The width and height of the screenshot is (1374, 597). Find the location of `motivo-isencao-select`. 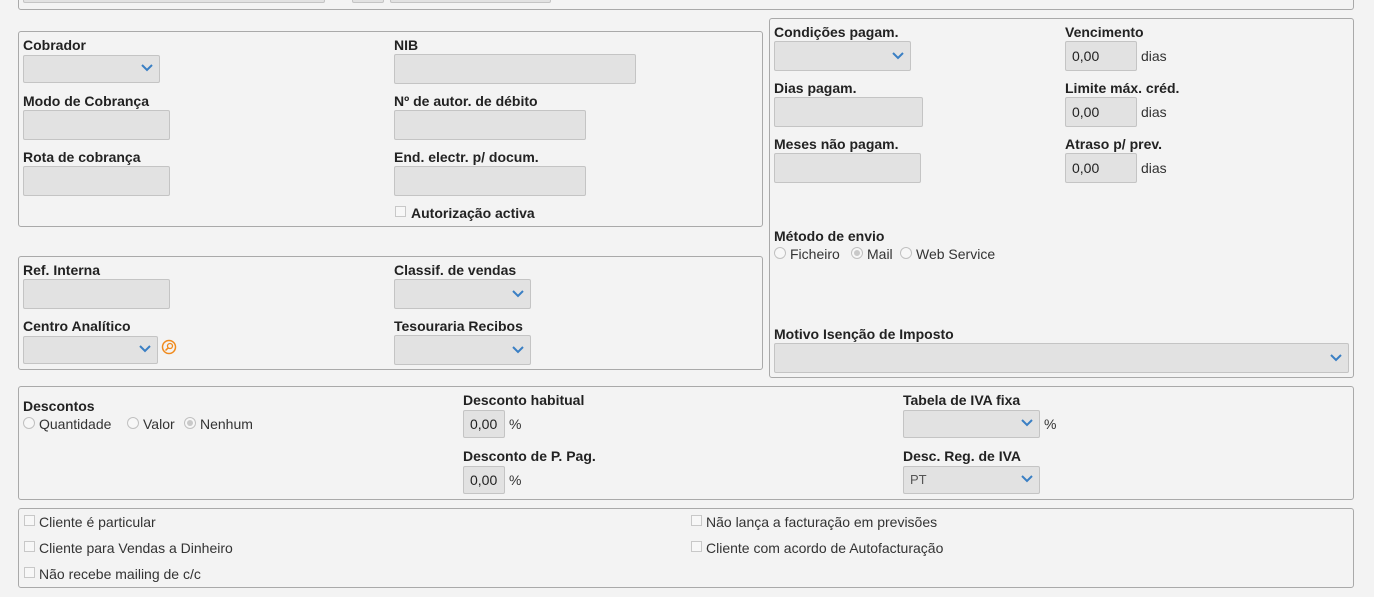

motivo-isencao-select is located at coordinates (1061, 358).